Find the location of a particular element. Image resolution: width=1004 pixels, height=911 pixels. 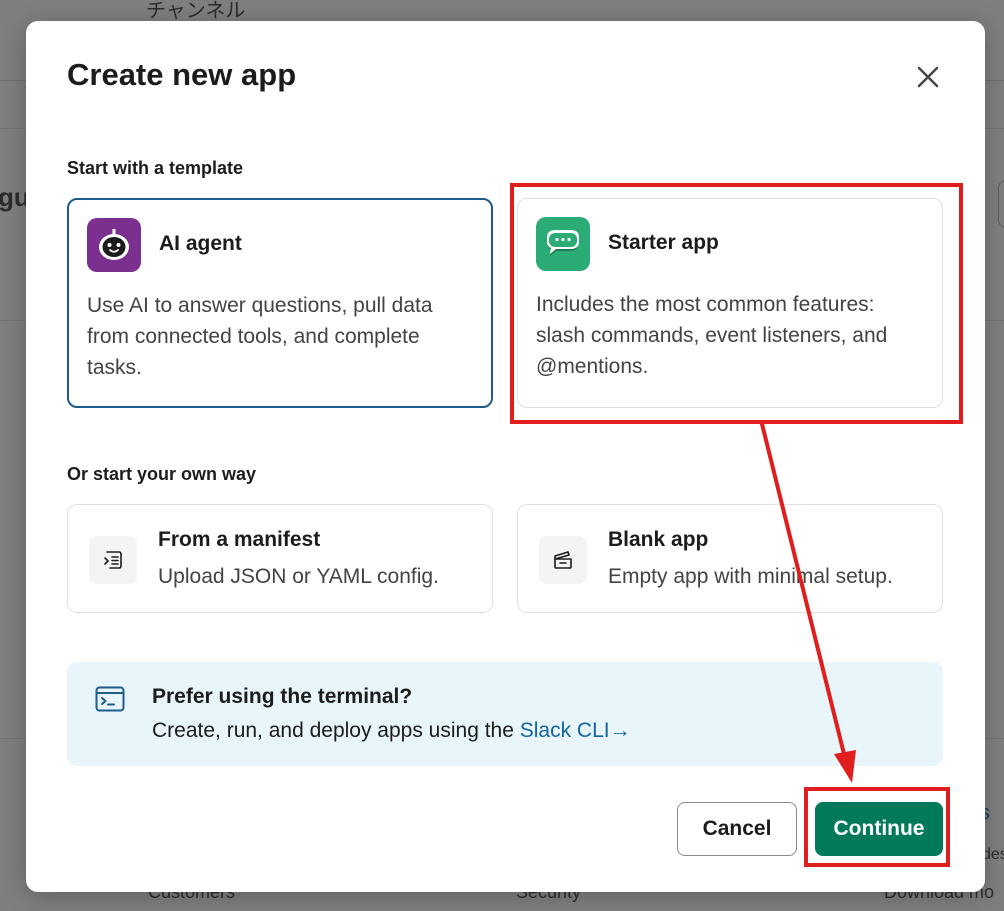

background-channel-text: チャンネル is located at coordinates (196, 11).